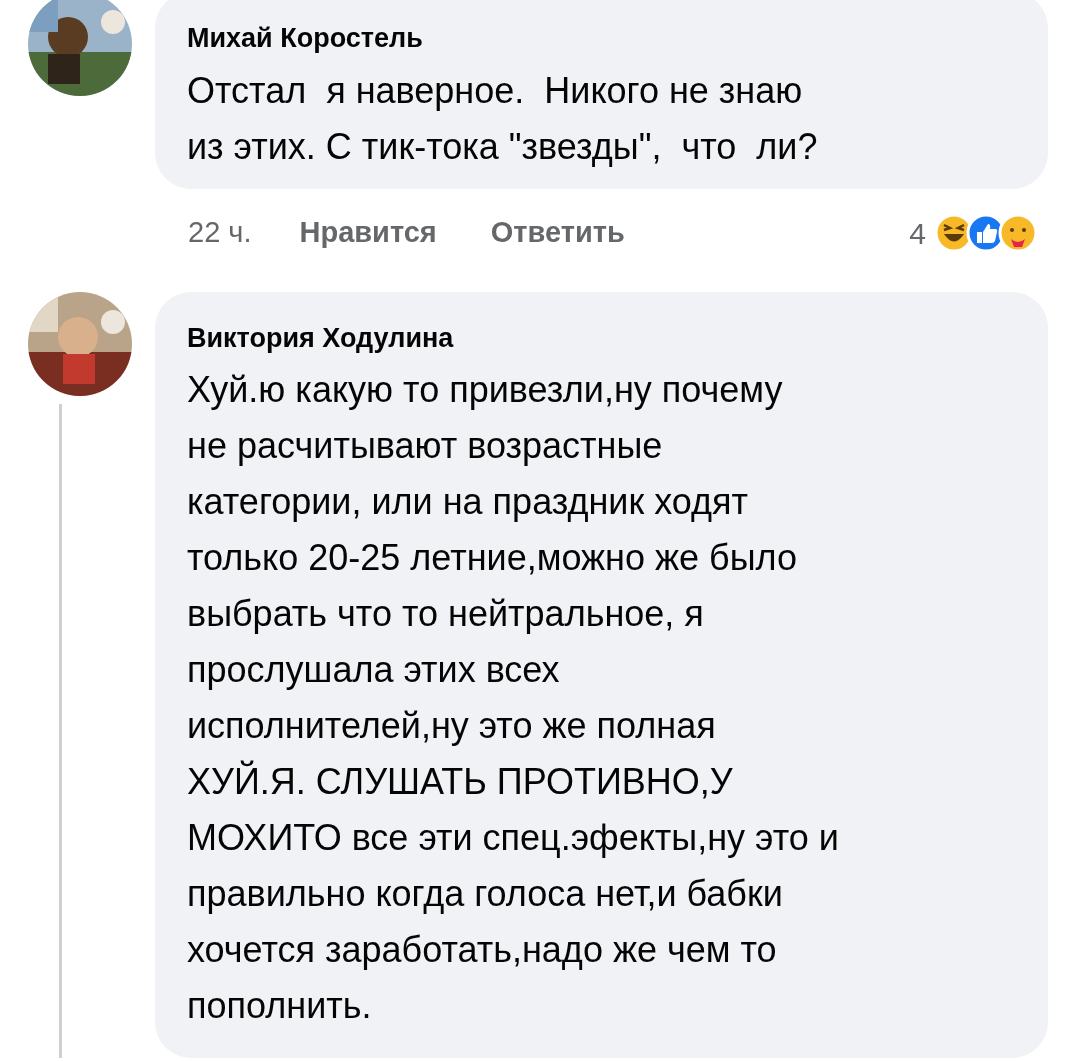 Image resolution: width=1080 pixels, height=1061 pixels. What do you see at coordinates (601, 38) in the screenshot?
I see `author-name: Михай Коростель` at bounding box center [601, 38].